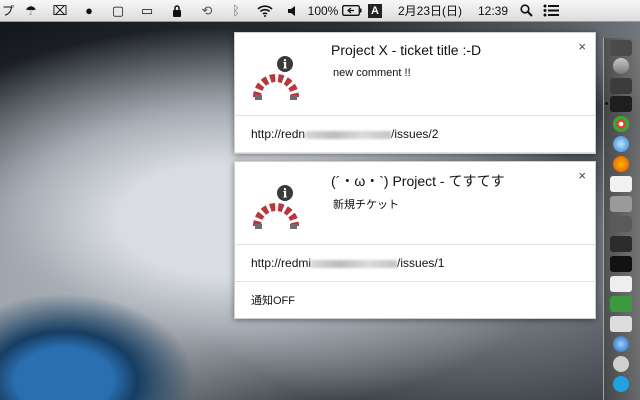 This screenshot has width=640, height=400. I want to click on link-prefix: http://redmi, so click(281, 263).